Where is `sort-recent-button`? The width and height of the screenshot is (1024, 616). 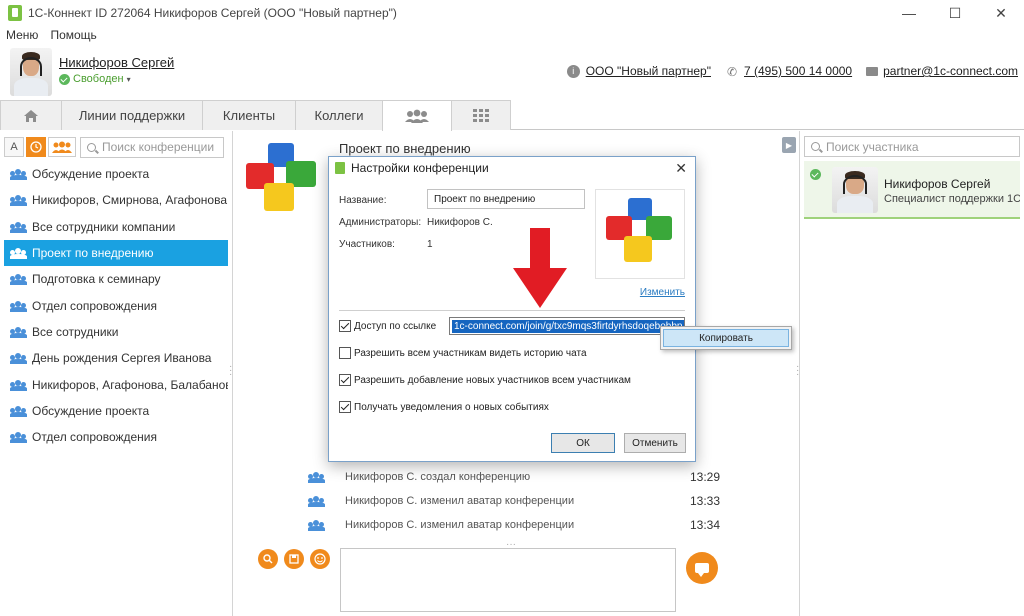 sort-recent-button is located at coordinates (36, 147).